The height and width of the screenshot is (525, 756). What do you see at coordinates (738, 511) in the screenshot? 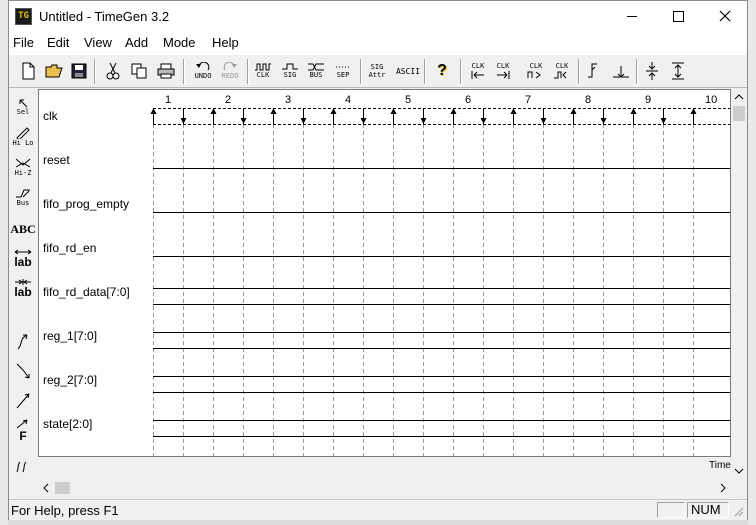
I see `resize-grip-icon` at bounding box center [738, 511].